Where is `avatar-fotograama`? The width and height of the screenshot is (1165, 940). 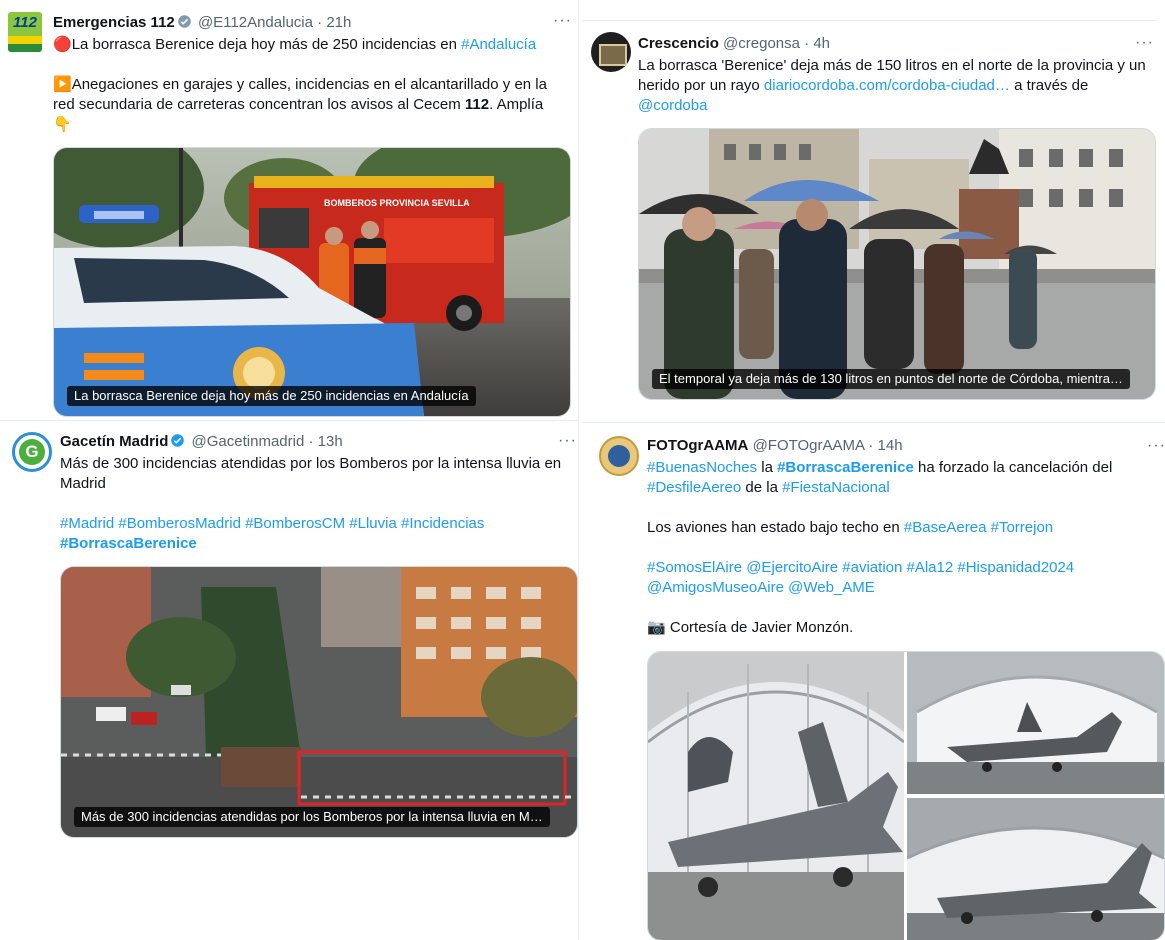
avatar-fotograama is located at coordinates (619, 456).